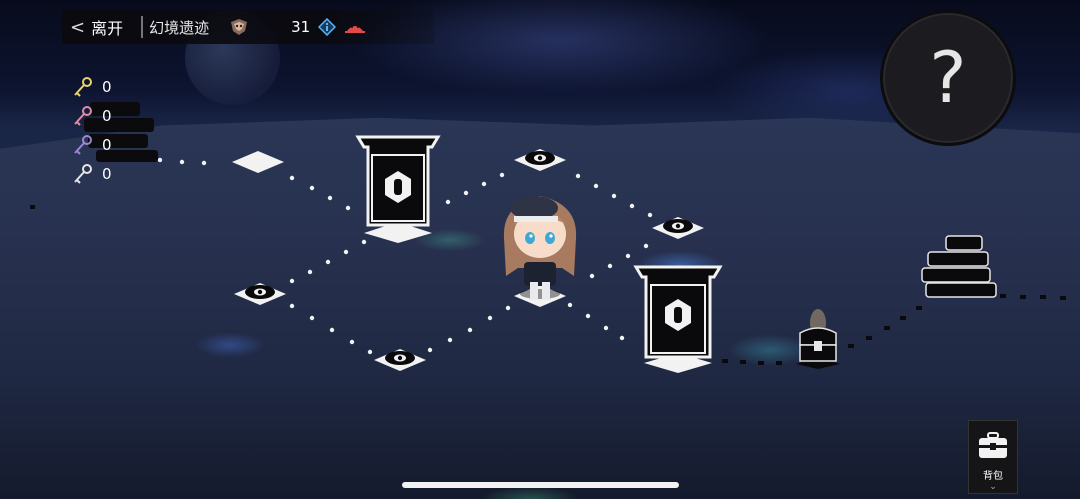 This screenshot has width=1080, height=499. I want to click on gold-key-icon, so click(83, 86).